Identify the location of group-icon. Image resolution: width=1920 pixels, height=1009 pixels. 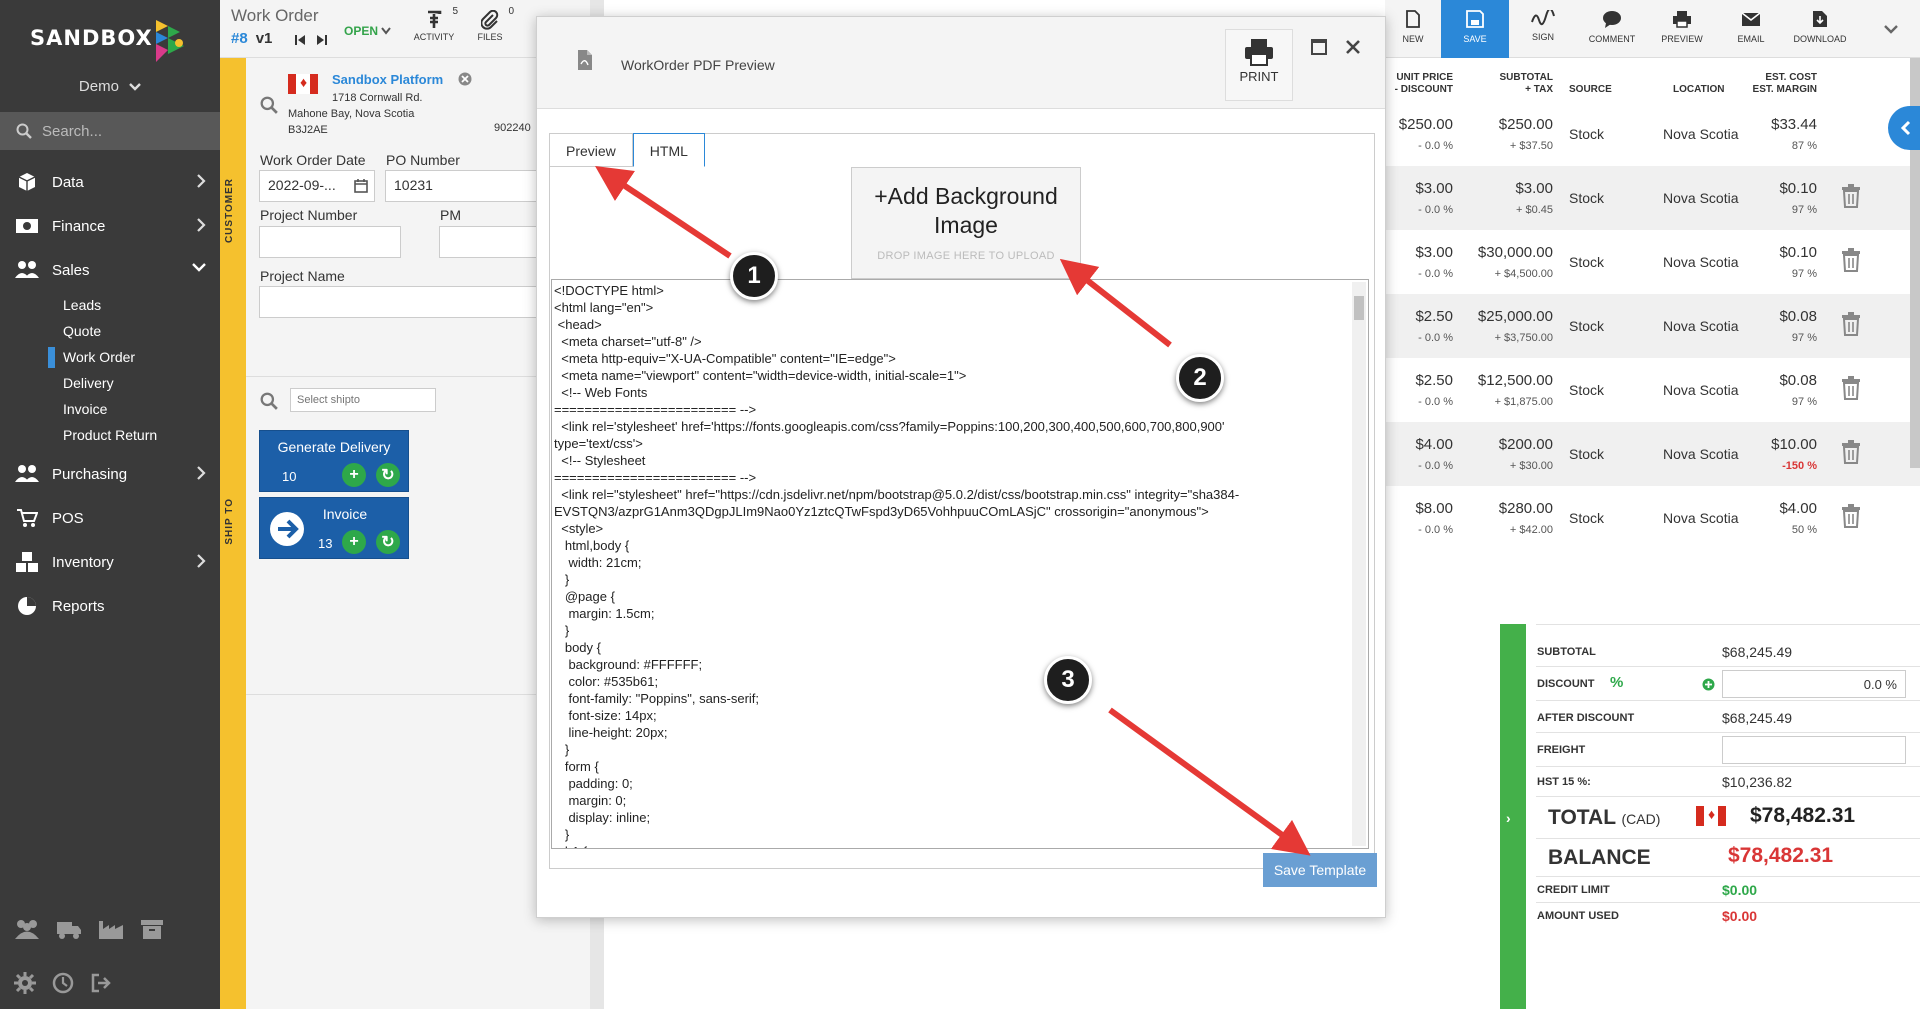
(27, 929).